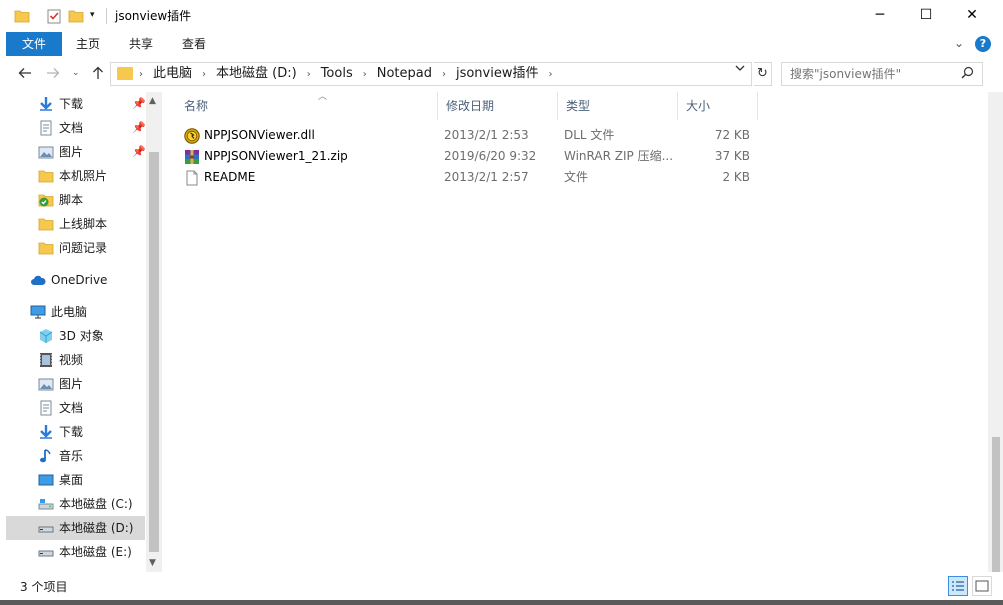 The image size is (1003, 605). What do you see at coordinates (75, 360) in the screenshot?
I see `sidebar-item-videos: 视频` at bounding box center [75, 360].